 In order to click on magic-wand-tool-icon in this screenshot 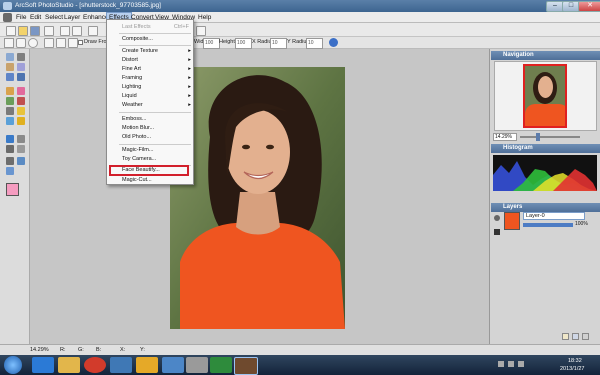, I will do `click(21, 67)`.